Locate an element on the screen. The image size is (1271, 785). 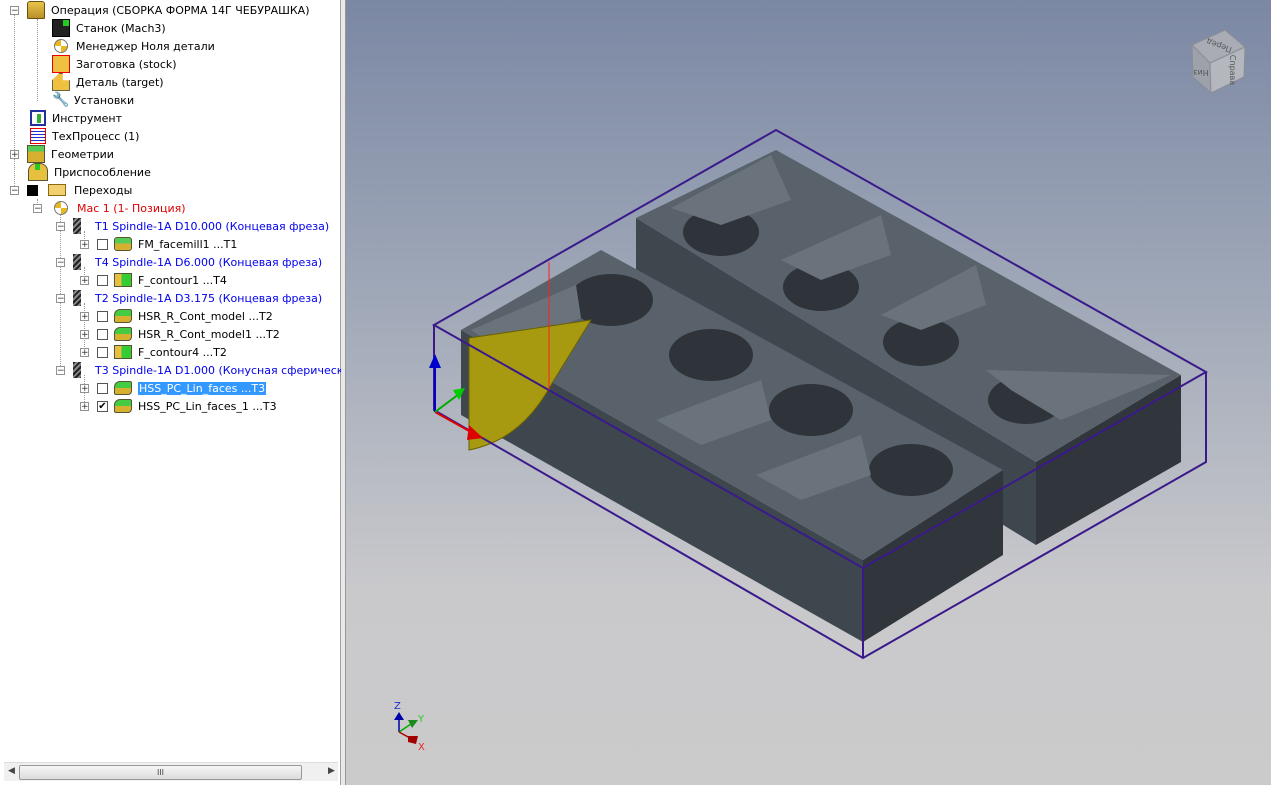
tree-item-fixture: Приспособление is located at coordinates (89, 172).